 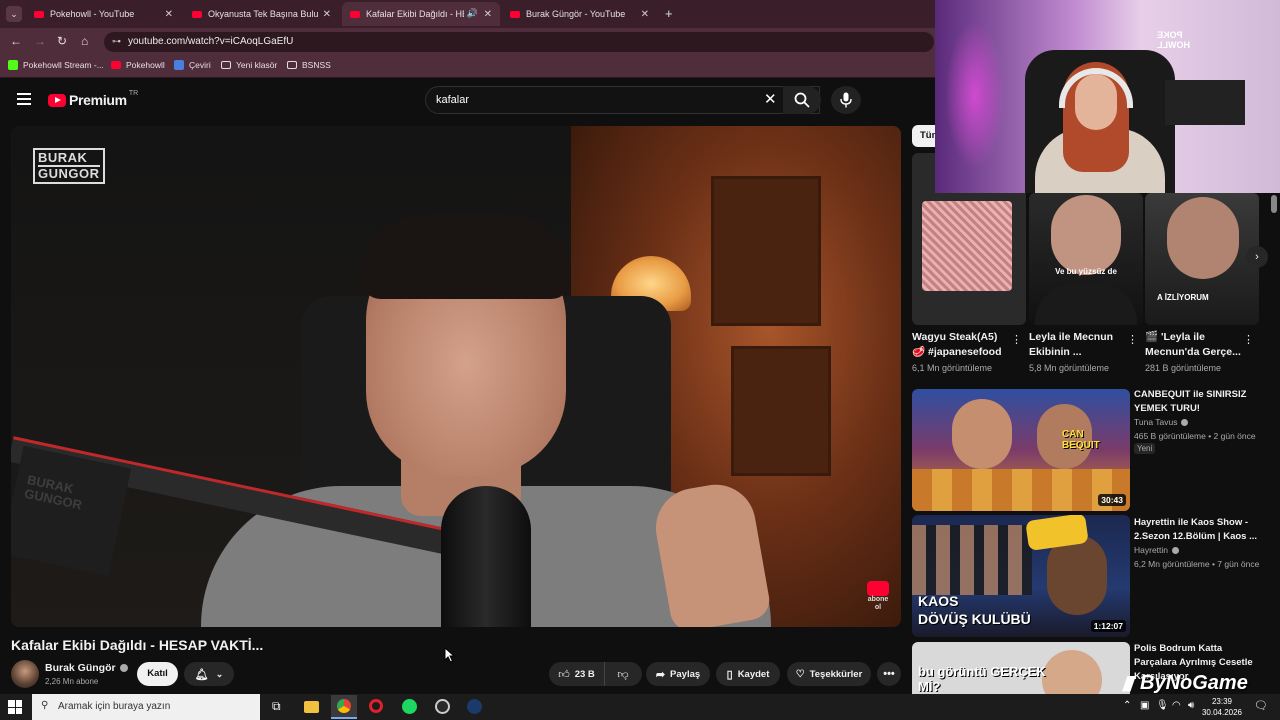 I want to click on notifications-icon: 🗨︎, so click(x=1261, y=705).